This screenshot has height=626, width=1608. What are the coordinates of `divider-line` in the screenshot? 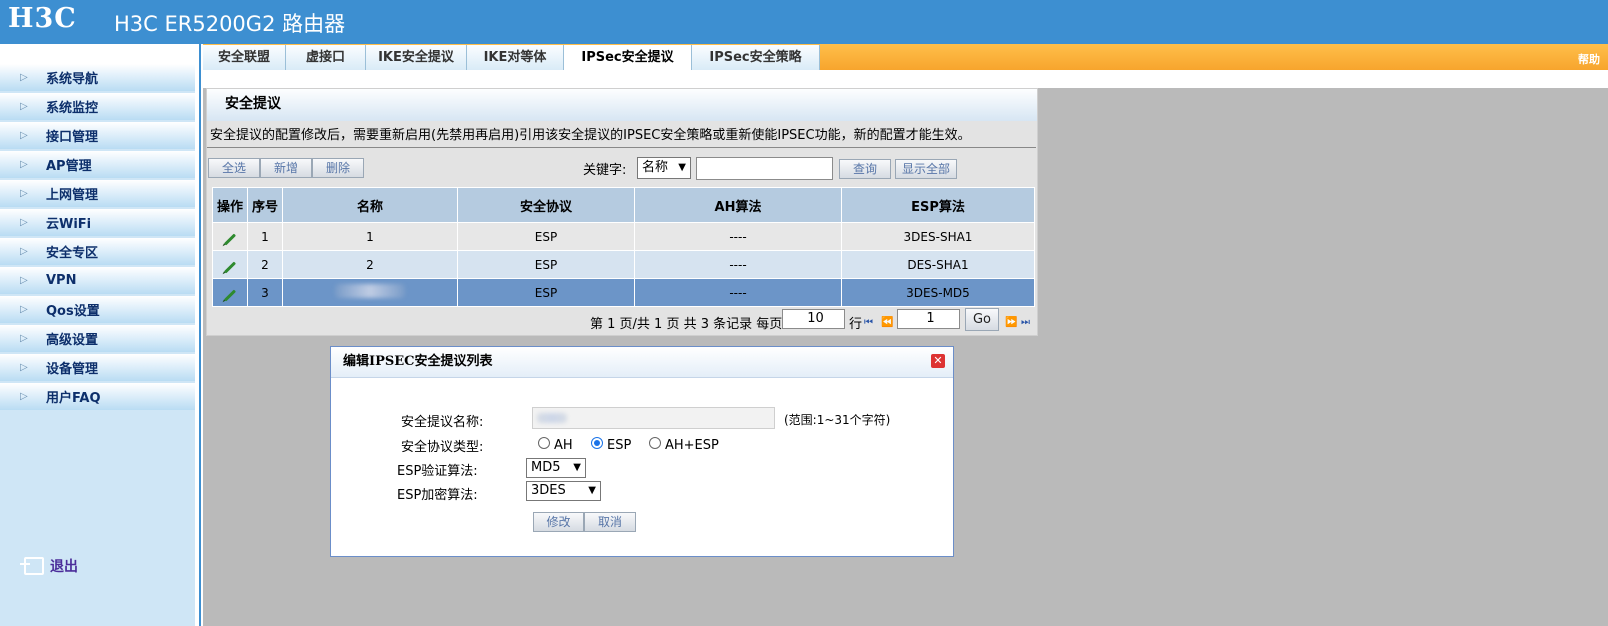 It's located at (621, 147).